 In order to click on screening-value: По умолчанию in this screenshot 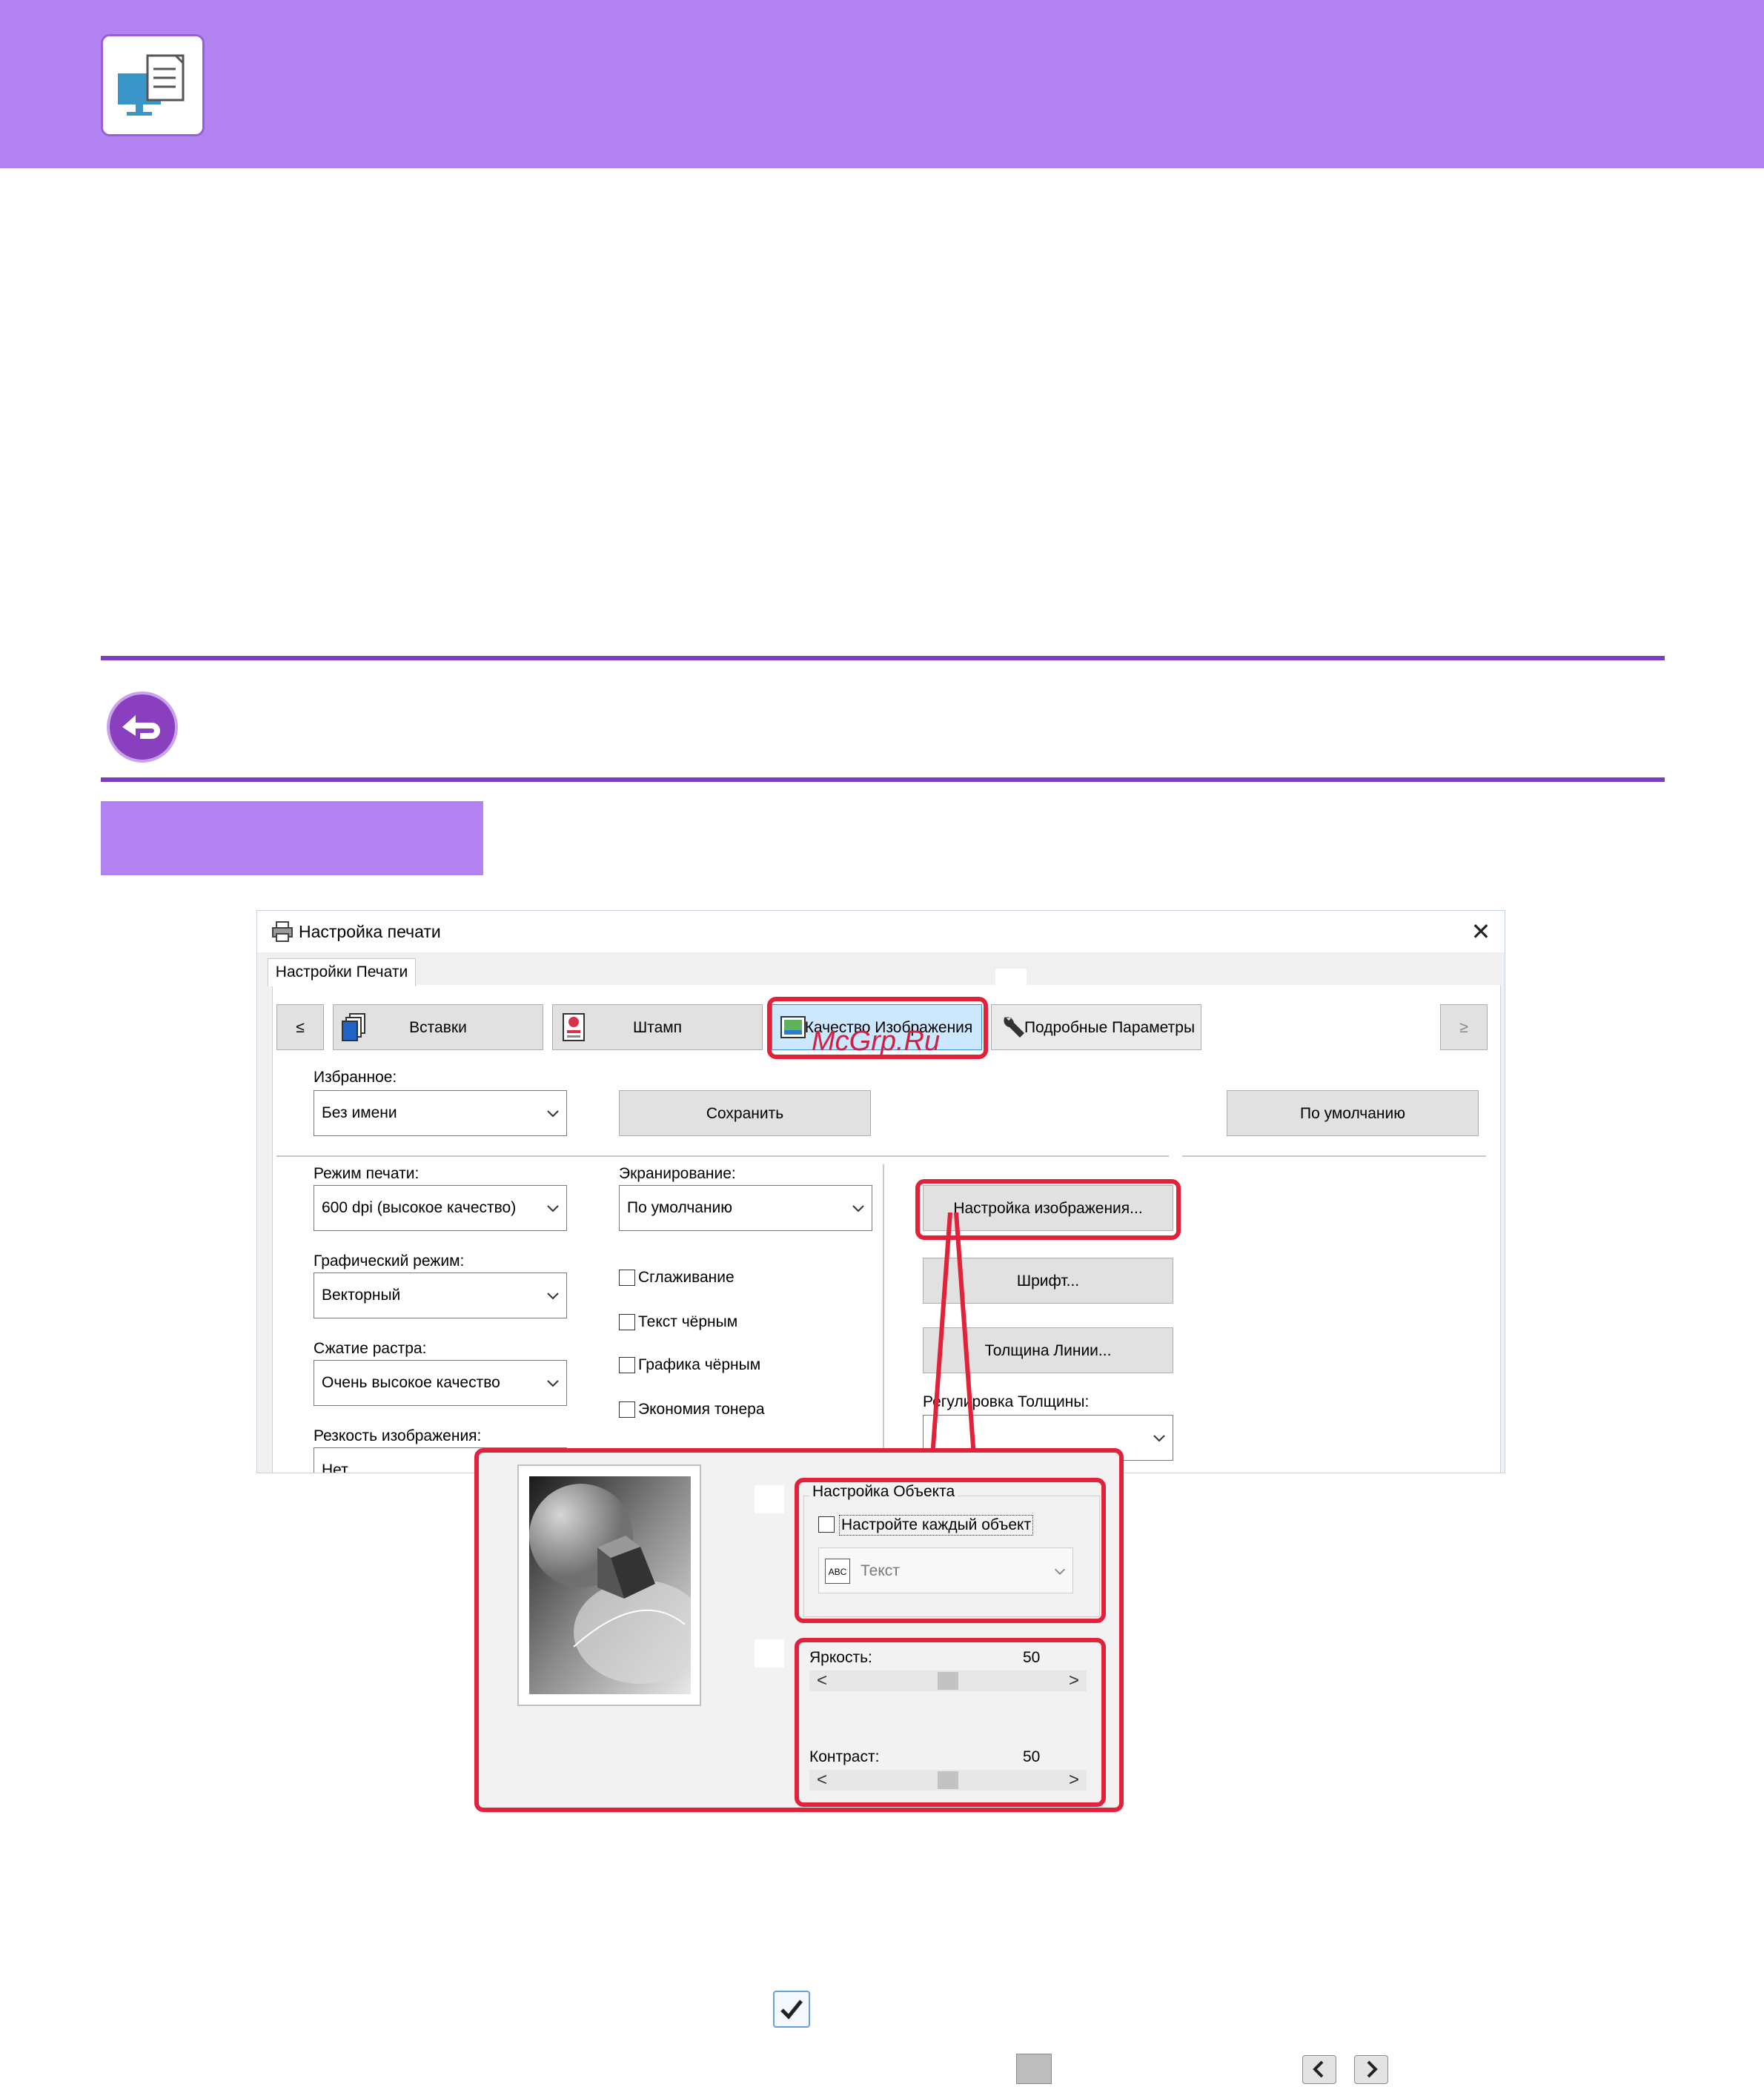, I will do `click(680, 1207)`.